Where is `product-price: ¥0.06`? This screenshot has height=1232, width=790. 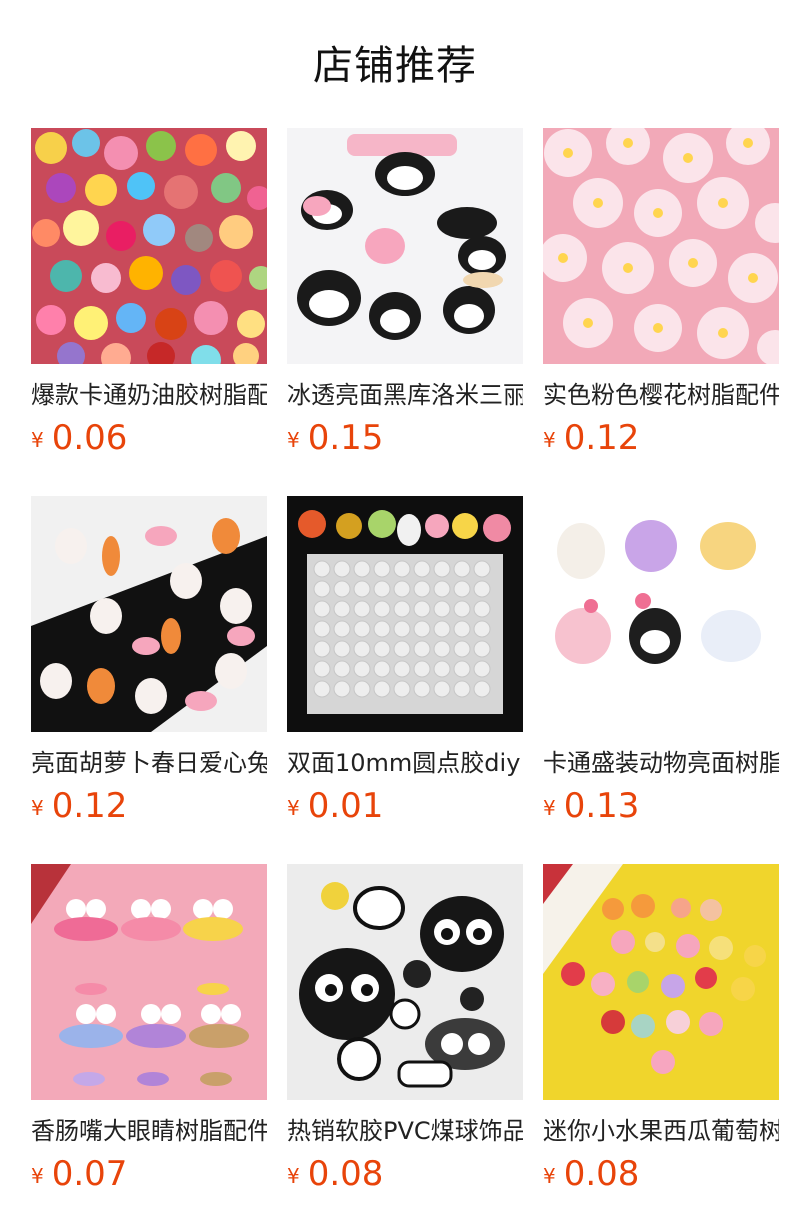
product-price: ¥0.06 is located at coordinates (149, 438).